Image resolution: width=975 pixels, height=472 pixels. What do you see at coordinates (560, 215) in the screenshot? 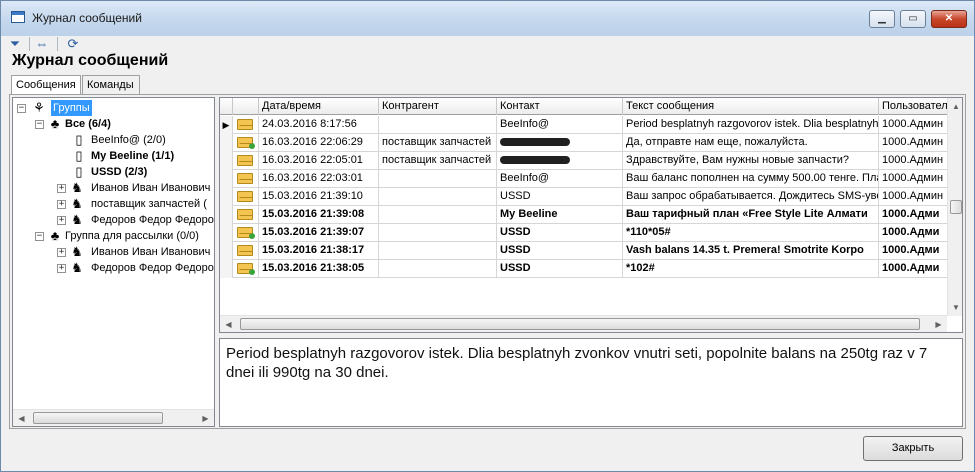
I see `cell-contact: My Beeline` at bounding box center [560, 215].